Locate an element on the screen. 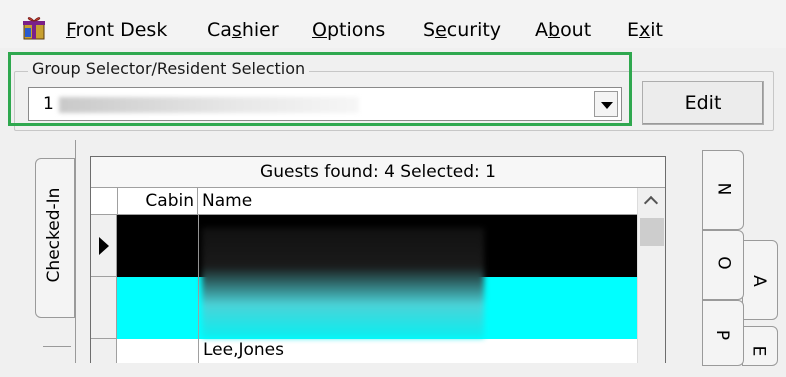  menu-cashier: Cashier is located at coordinates (243, 30).